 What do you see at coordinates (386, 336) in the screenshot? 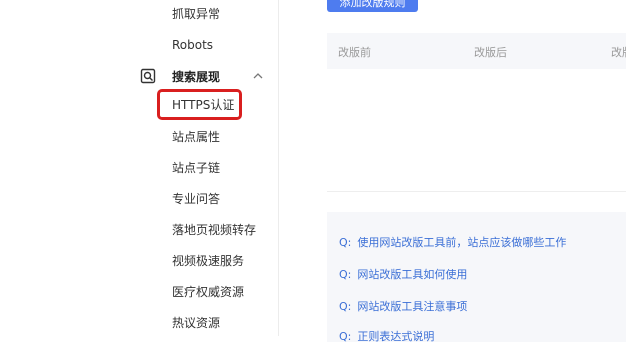
I see `faq-item: Q: 正则表达式说明` at bounding box center [386, 336].